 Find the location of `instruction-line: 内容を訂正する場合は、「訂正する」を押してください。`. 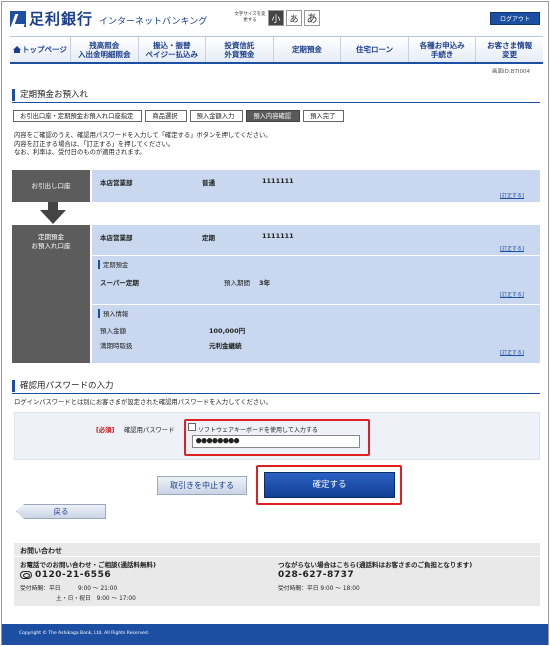

instruction-line: 内容を訂正する場合は、「訂正する」を押してください。 is located at coordinates (94, 144).